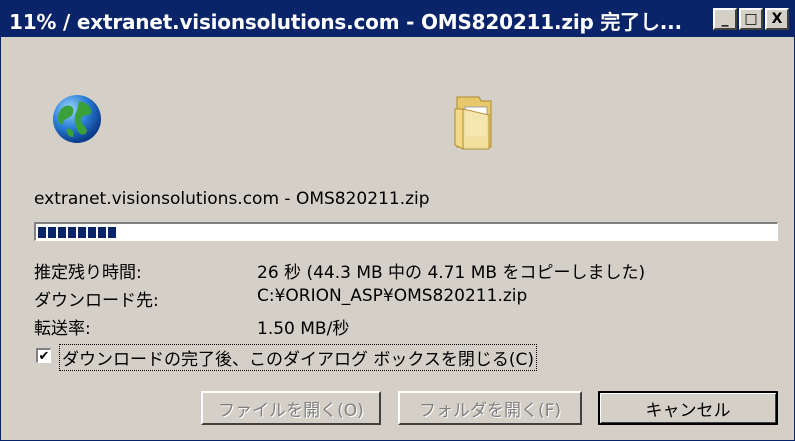 The image size is (795, 441). Describe the element at coordinates (43, 355) in the screenshot. I see `close-on-complete-checkbox: ✔` at that location.